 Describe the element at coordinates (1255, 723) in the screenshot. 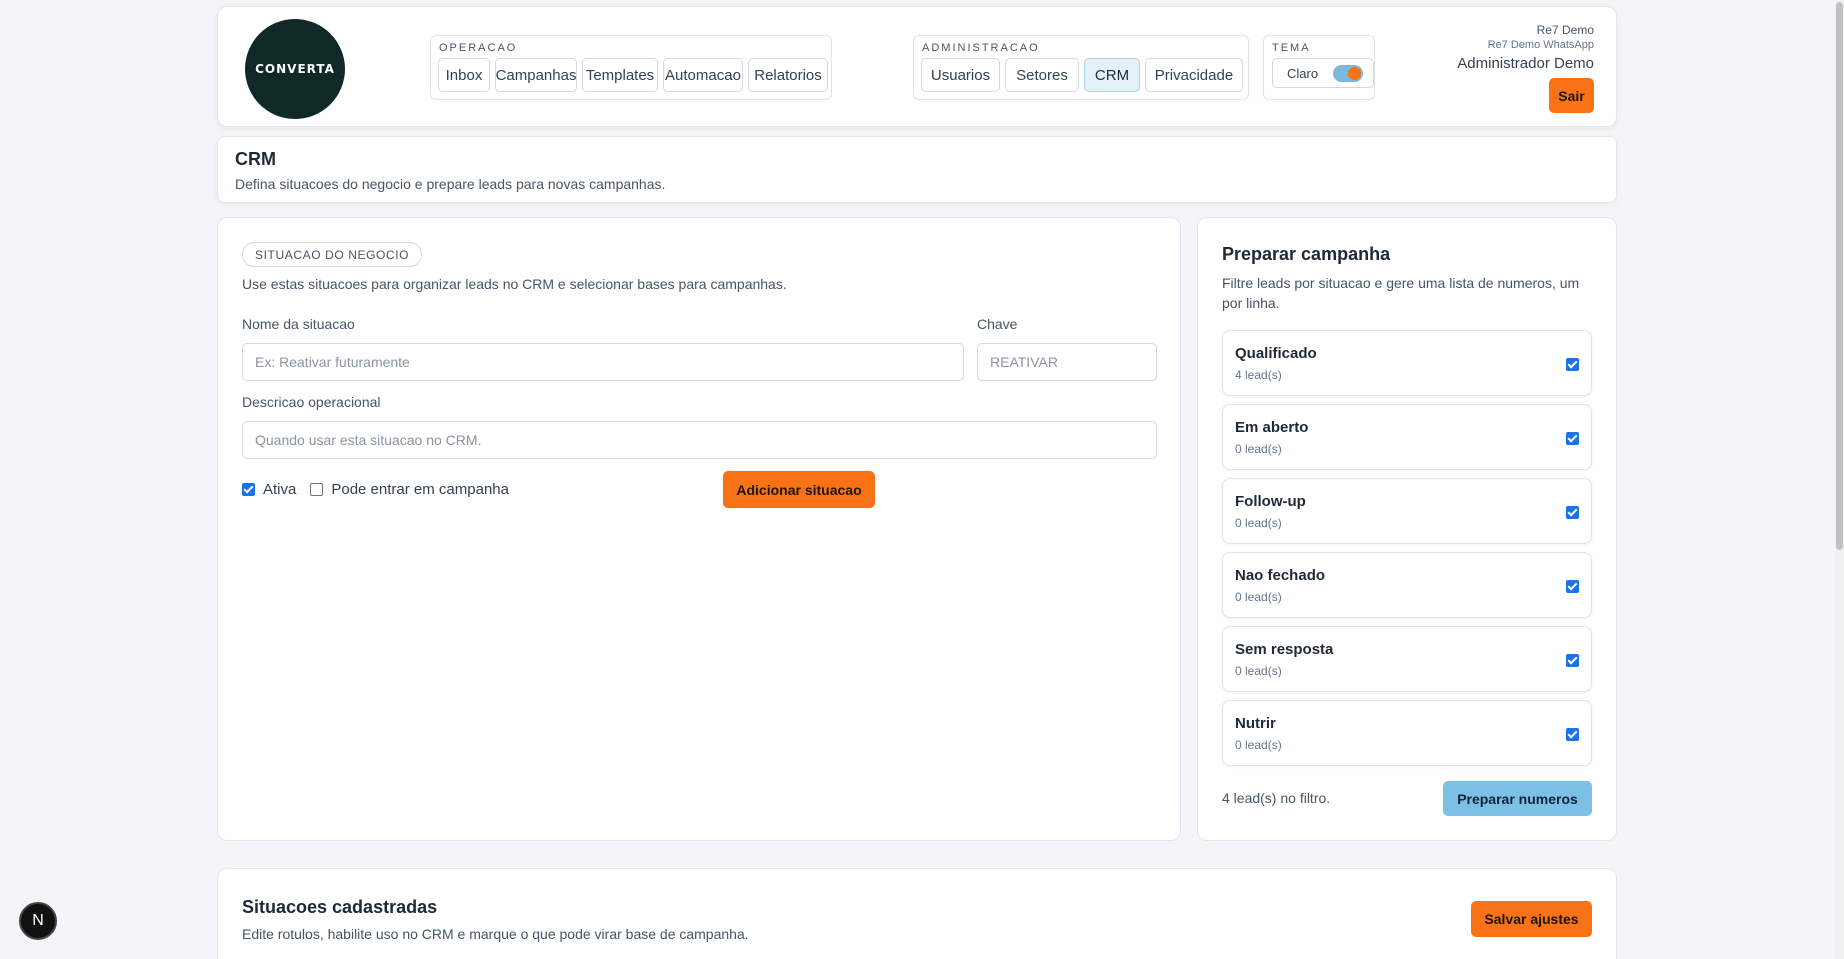

I see `status-name: Nutrir` at that location.